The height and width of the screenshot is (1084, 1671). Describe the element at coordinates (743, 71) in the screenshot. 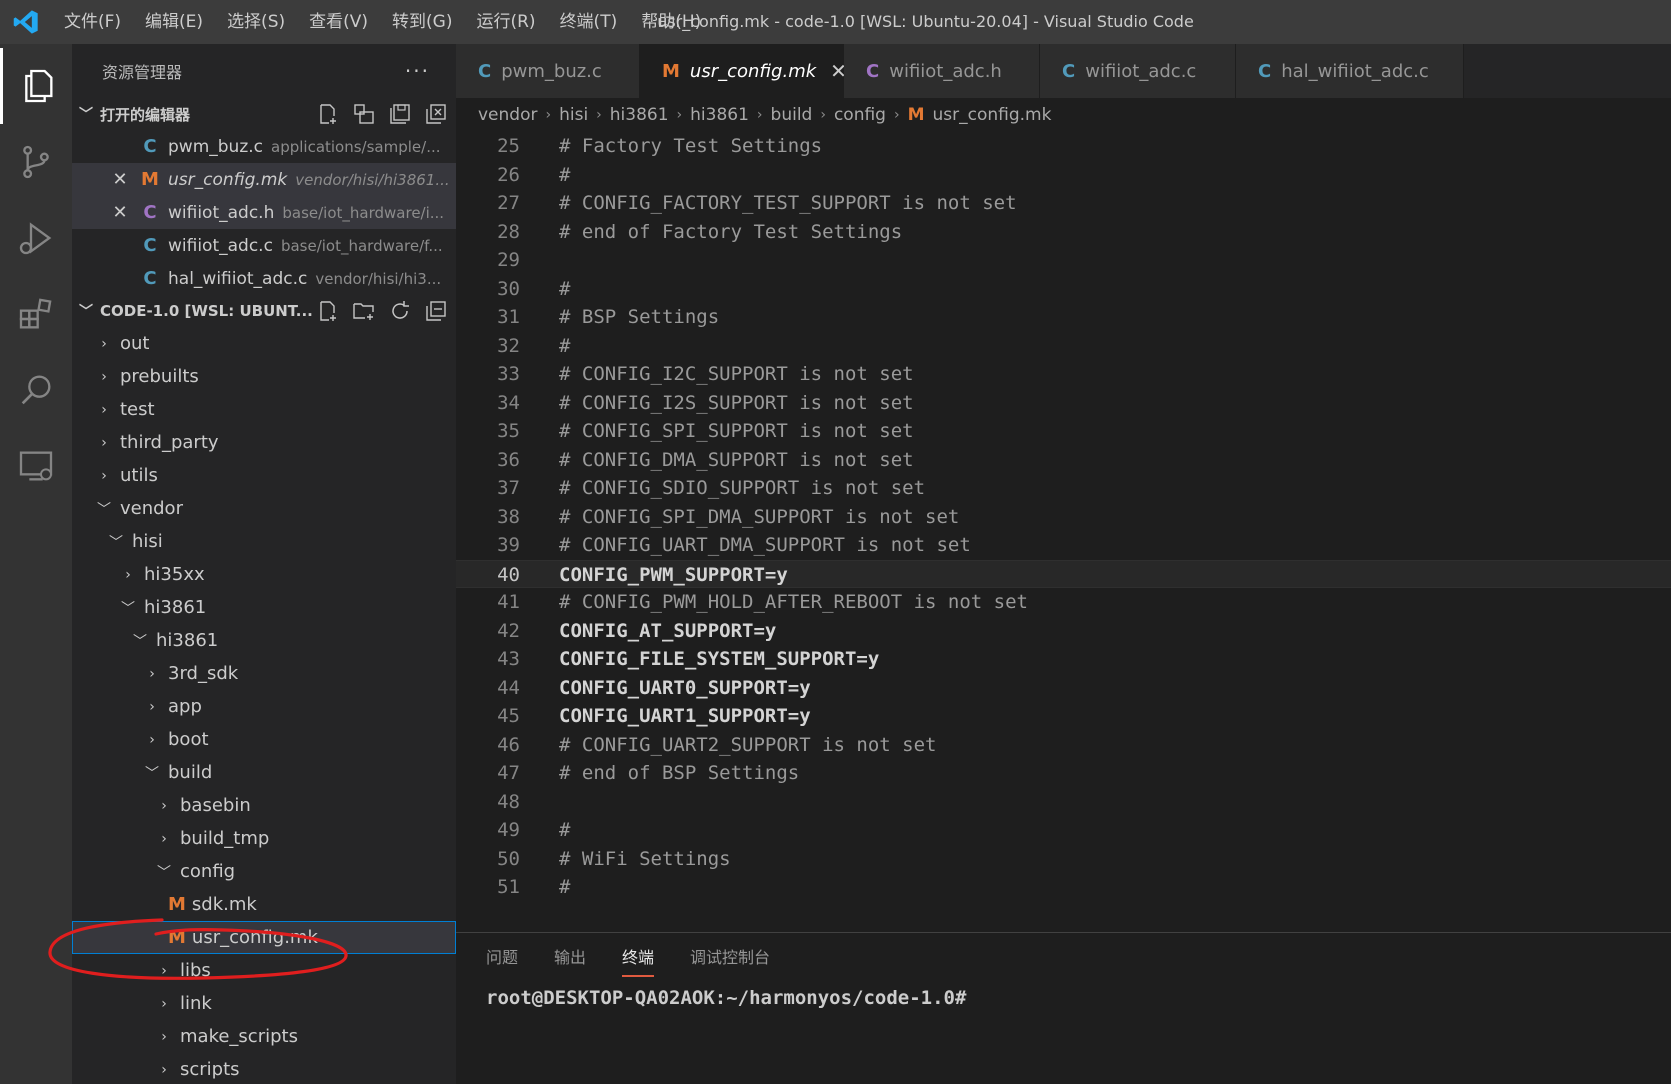

I see `tab-usr-config-mk: M usr_config.mk ✕` at that location.